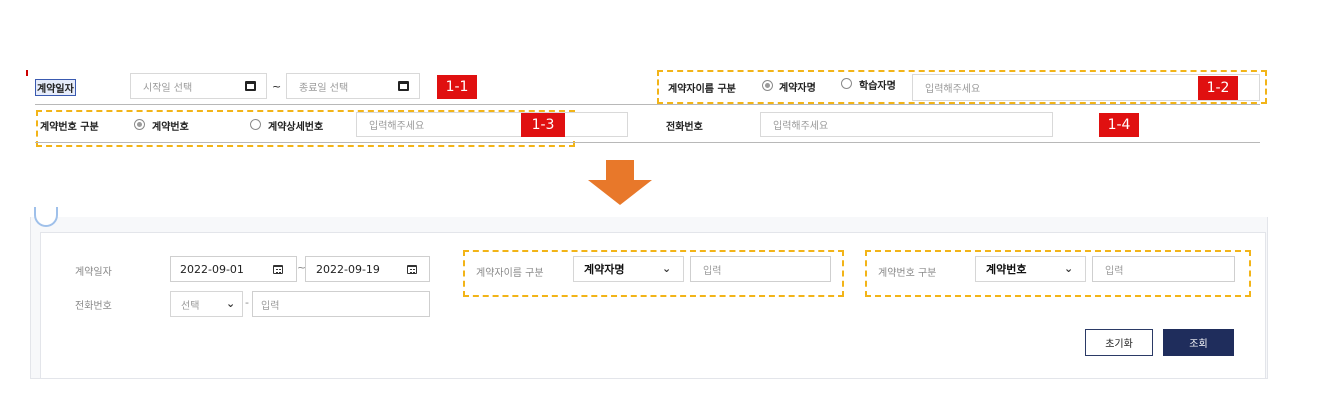 The image size is (1327, 410). What do you see at coordinates (628, 269) in the screenshot?
I see `name-type-select: 계약자명 ⌄` at bounding box center [628, 269].